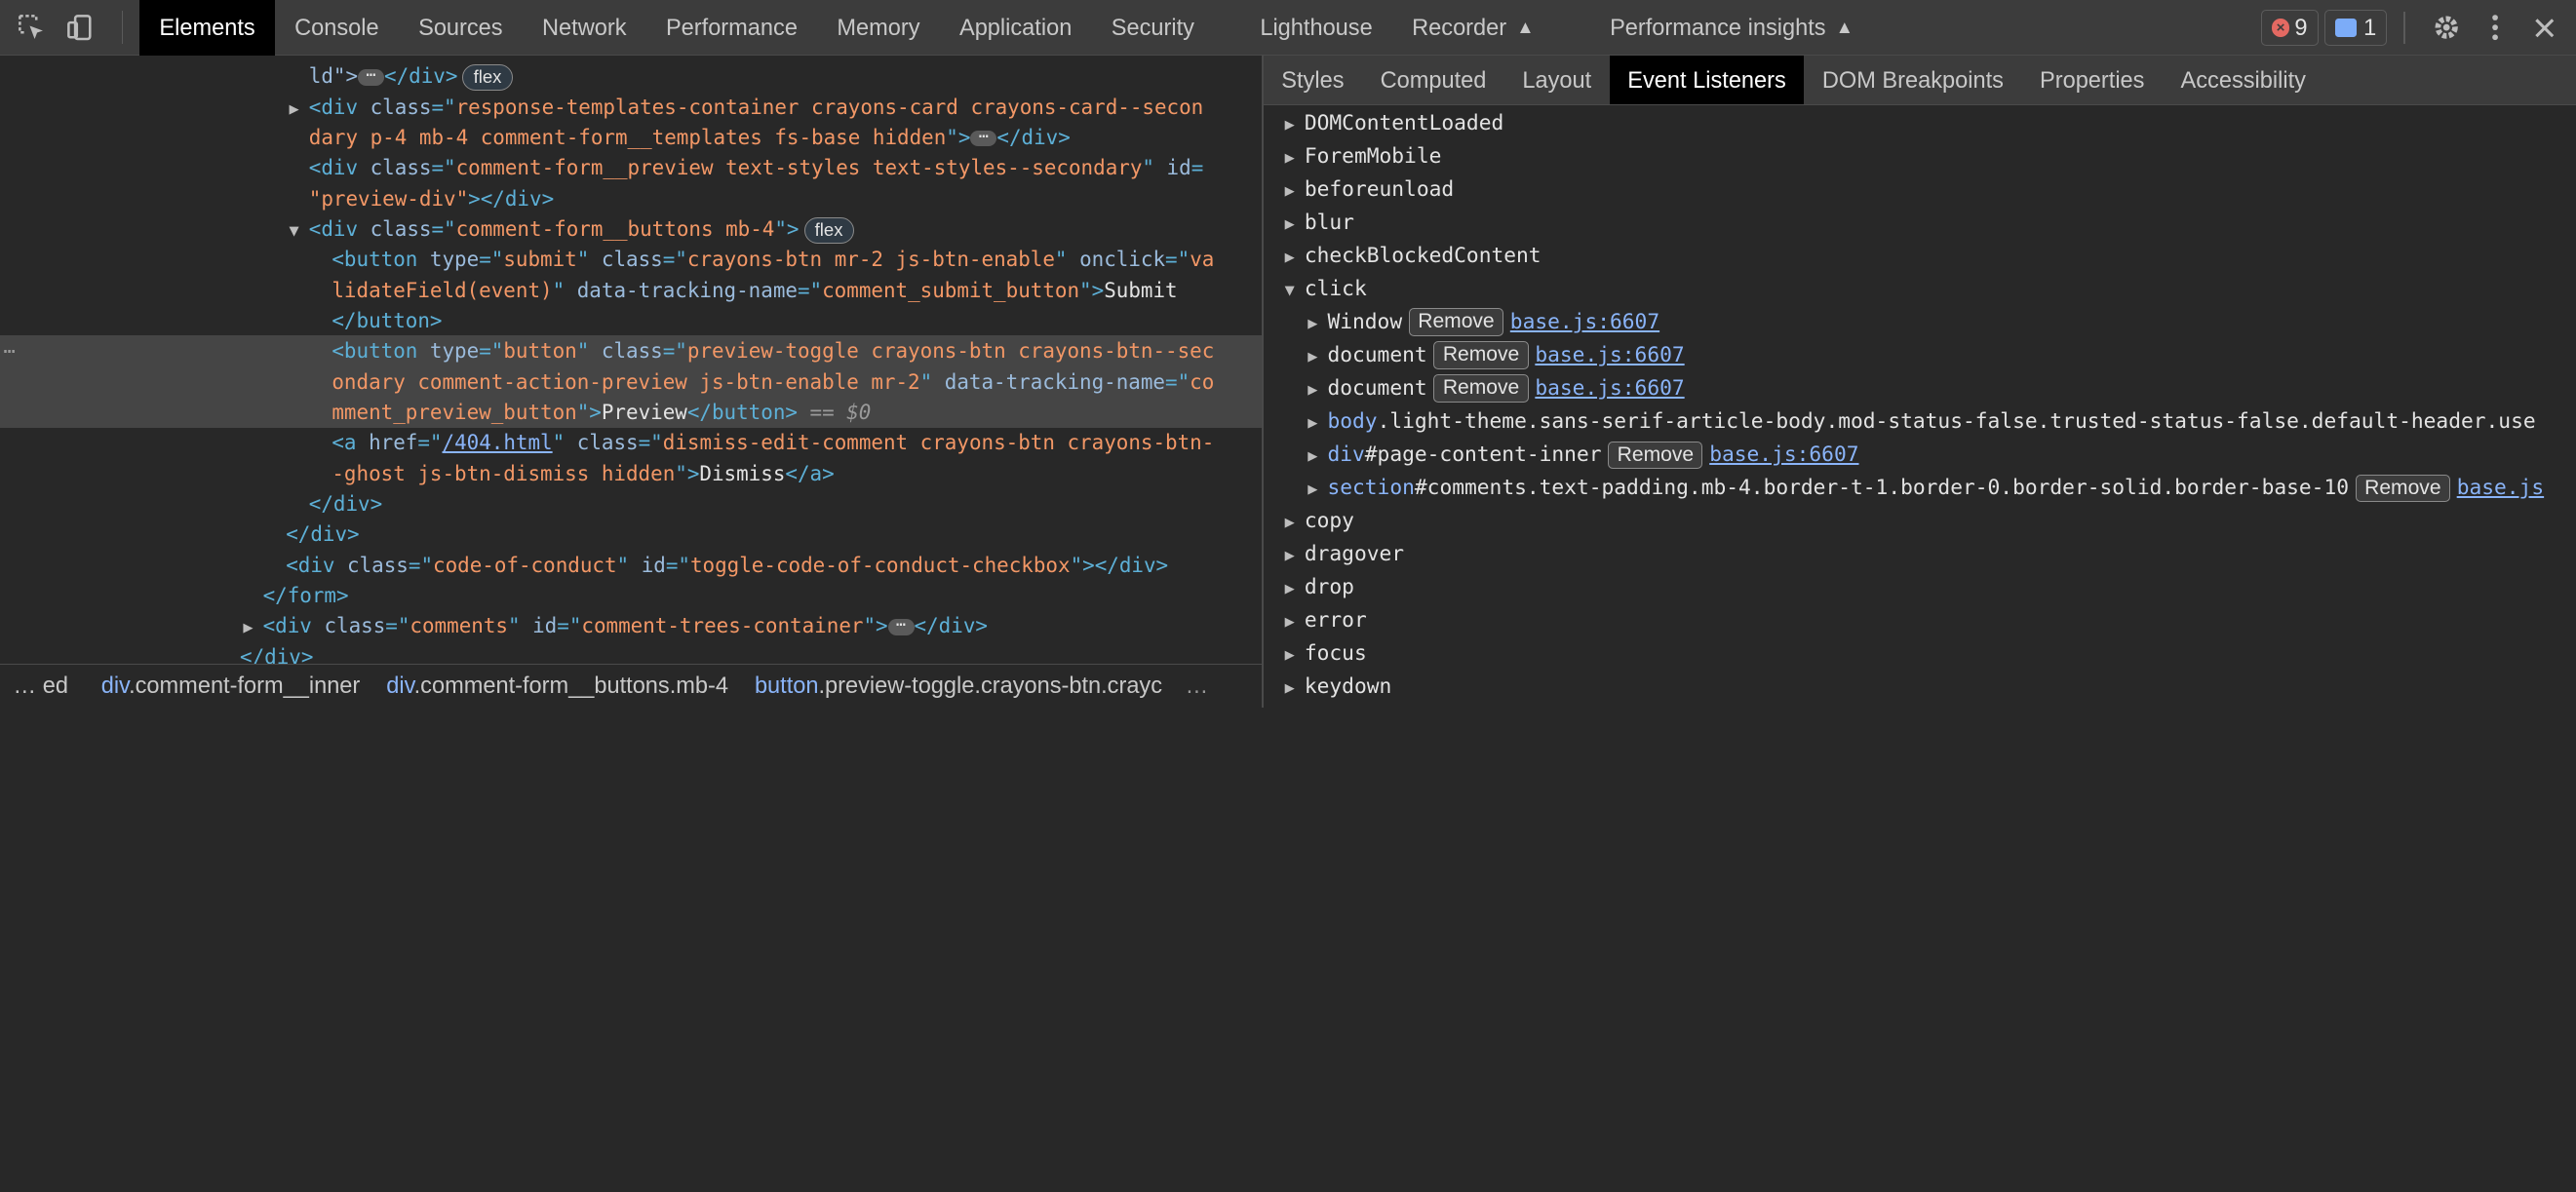 The height and width of the screenshot is (1192, 2576). Describe the element at coordinates (1319, 521) in the screenshot. I see `event-listener-group: ▶ copy` at that location.